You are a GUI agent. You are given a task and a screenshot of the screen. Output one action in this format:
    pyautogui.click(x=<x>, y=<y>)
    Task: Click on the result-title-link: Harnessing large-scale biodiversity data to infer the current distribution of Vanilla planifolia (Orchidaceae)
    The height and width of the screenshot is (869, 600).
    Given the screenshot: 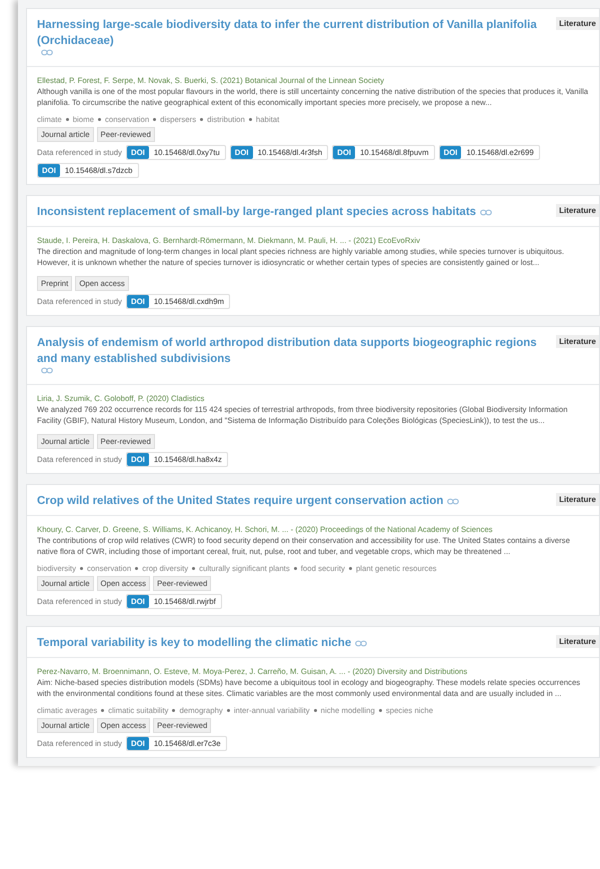 What is the action you would take?
    pyautogui.click(x=293, y=33)
    